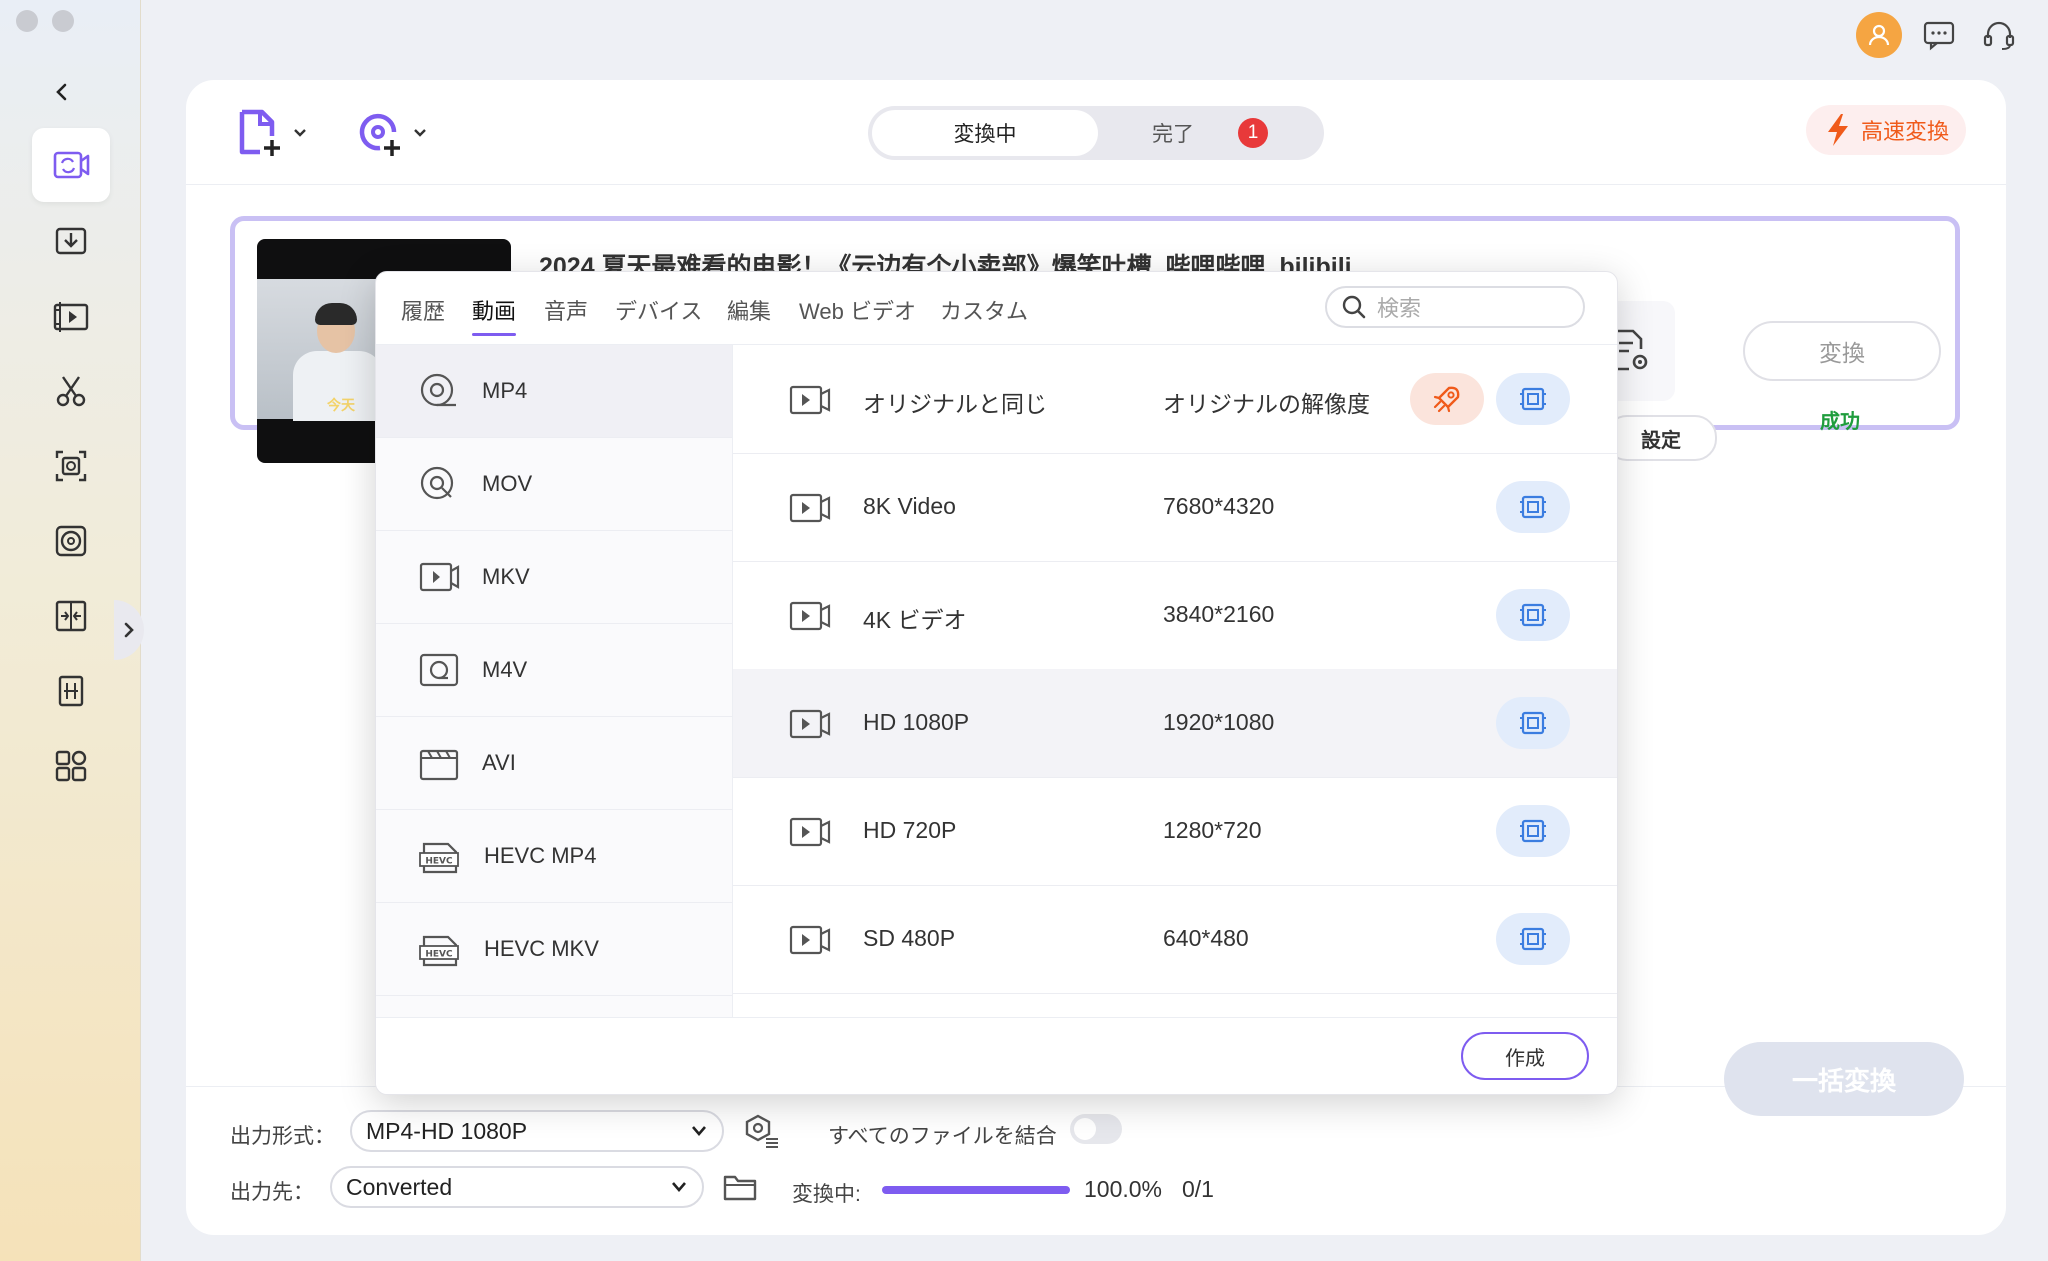 The width and height of the screenshot is (2048, 1261). I want to click on resolution-row-original: オリジナルと同じ オリジナルの解像度, so click(1175, 399).